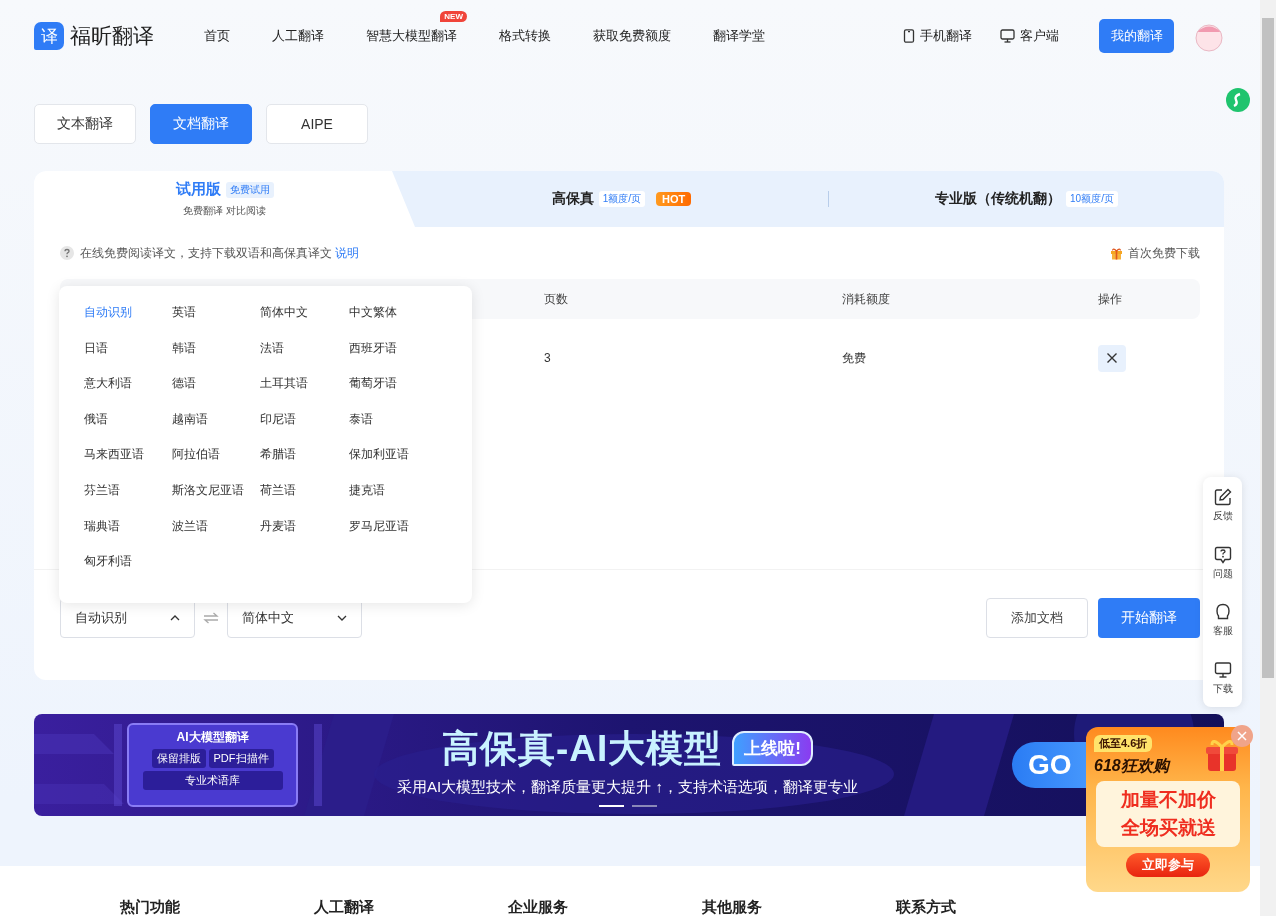 This screenshot has width=1276, height=916. I want to click on column-header: 操作, so click(1110, 299).